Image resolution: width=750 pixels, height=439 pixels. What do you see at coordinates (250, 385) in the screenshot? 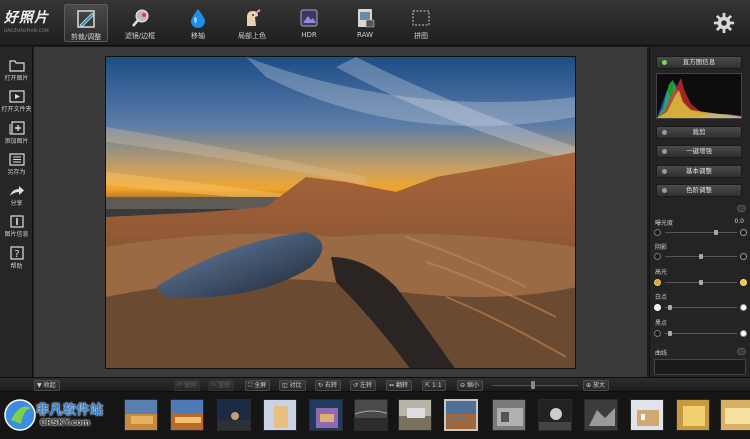
I see `fullscreen-icon: ⛶` at bounding box center [250, 385].